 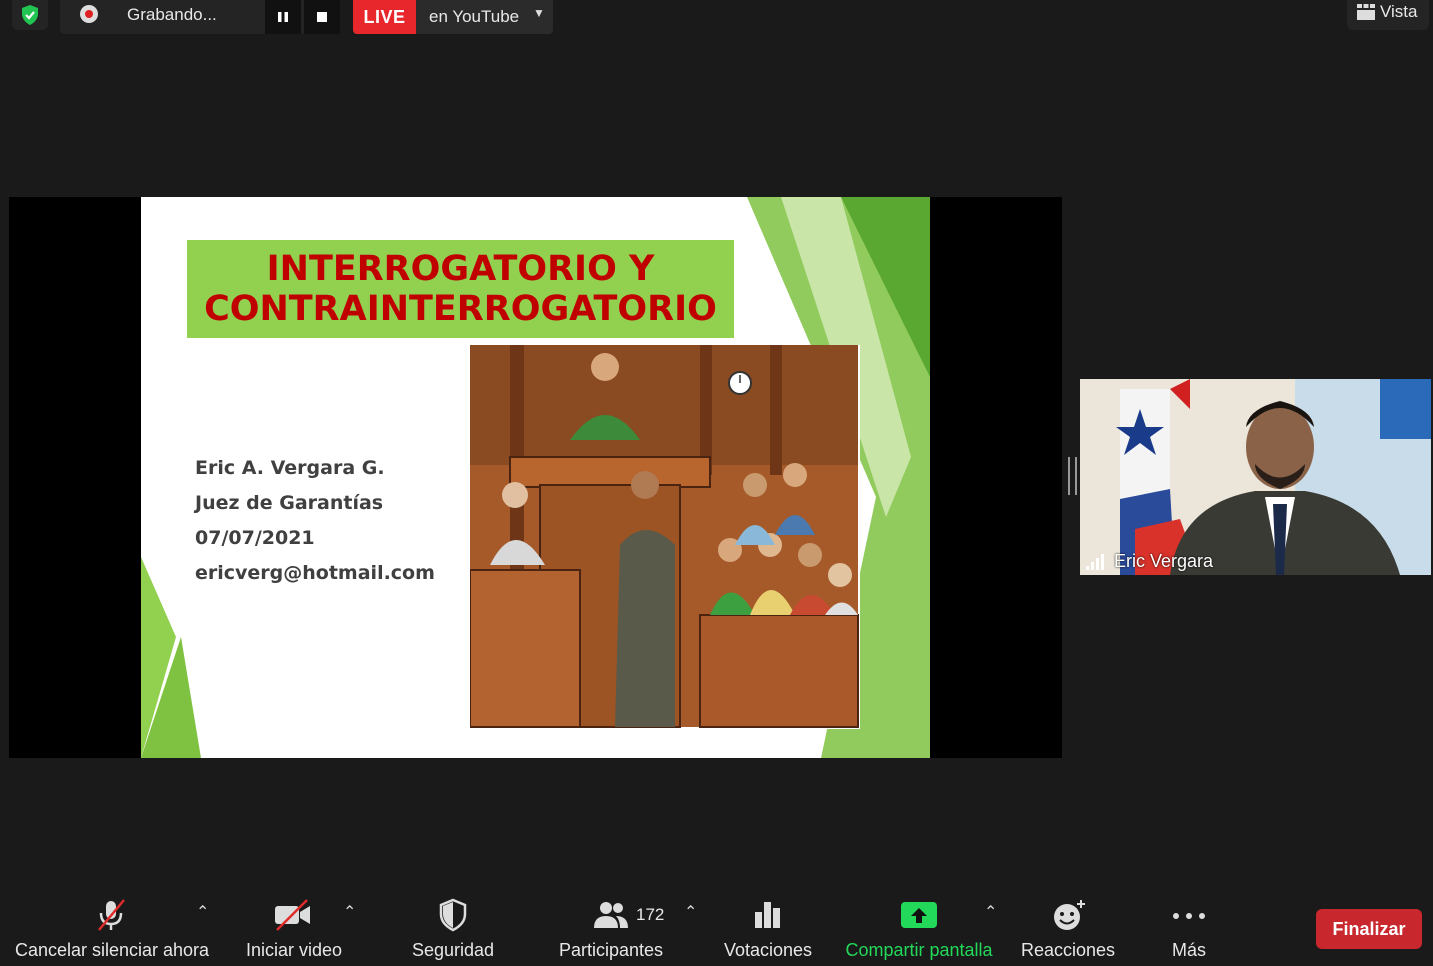 I want to click on share-screen-button: Compartir pantalla, so click(x=918, y=950).